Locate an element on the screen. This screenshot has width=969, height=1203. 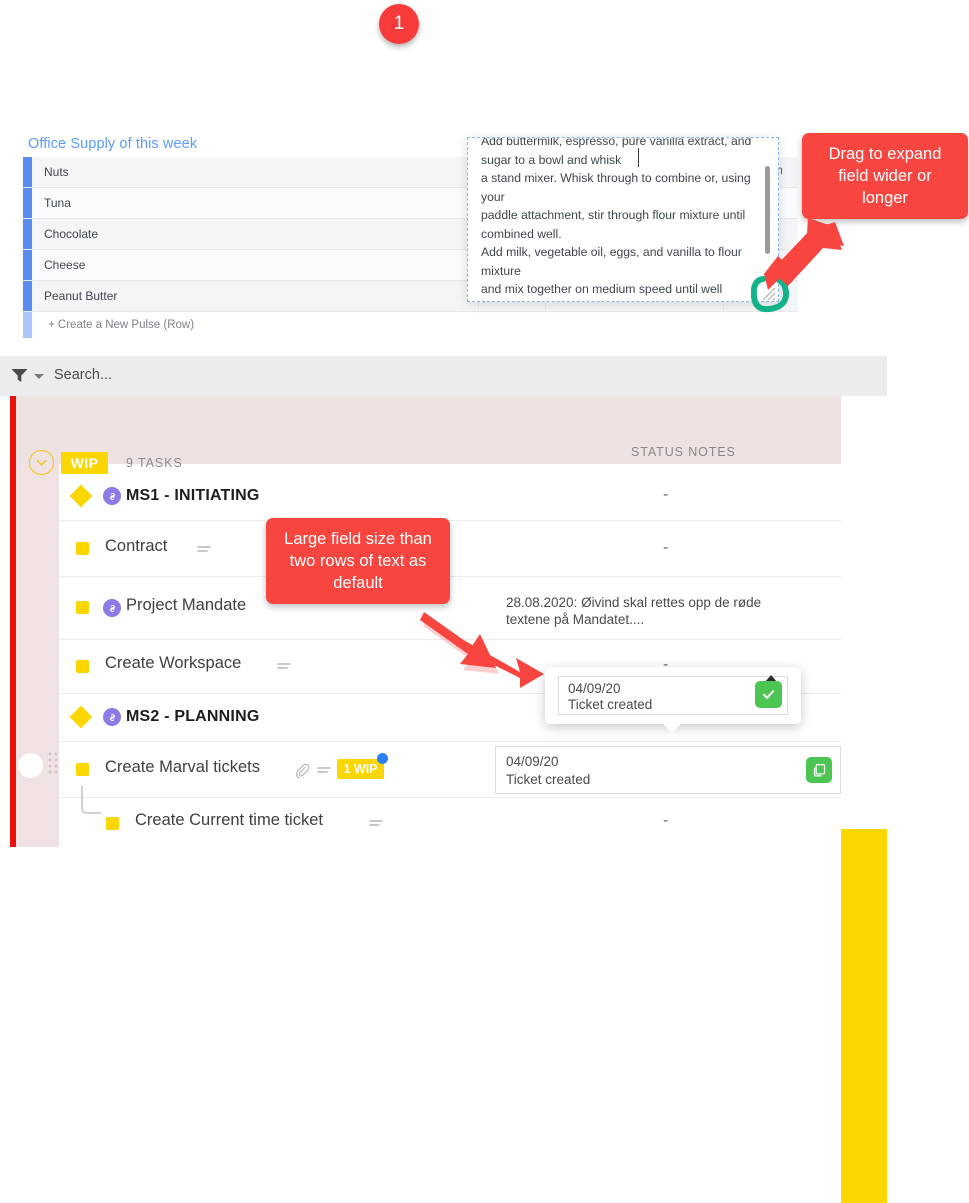
step-number-badge: 1 is located at coordinates (399, 24).